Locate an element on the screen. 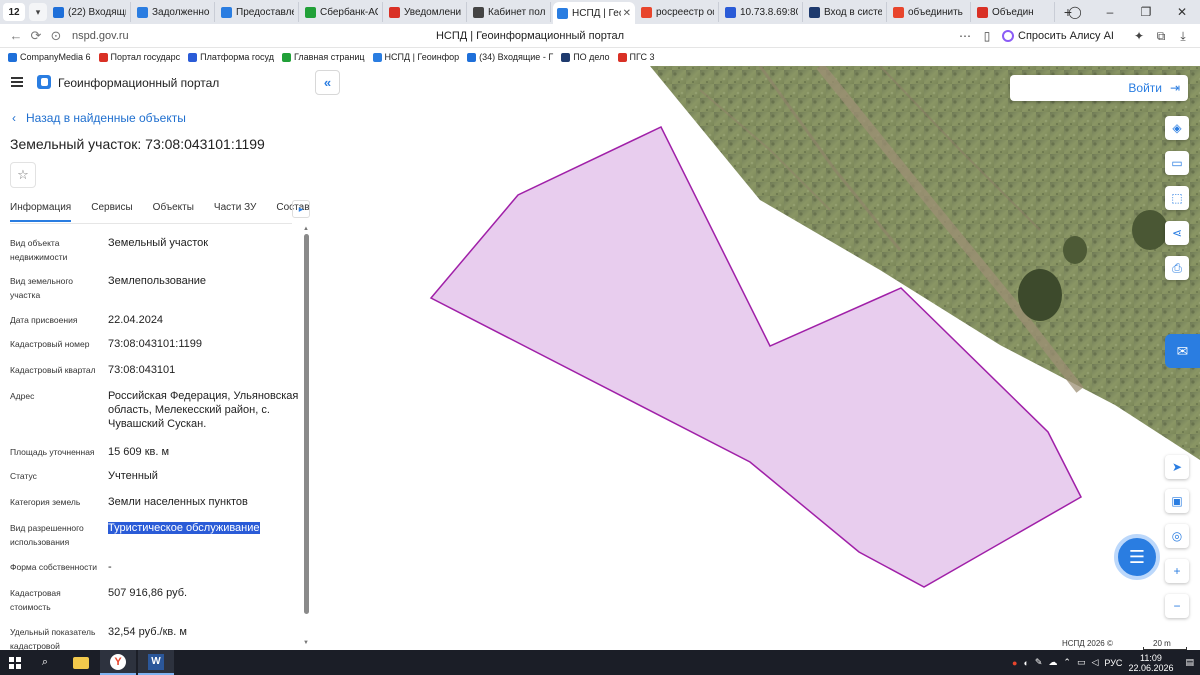 The image size is (1200, 675). bookmark-favicon-icon is located at coordinates (622, 57).